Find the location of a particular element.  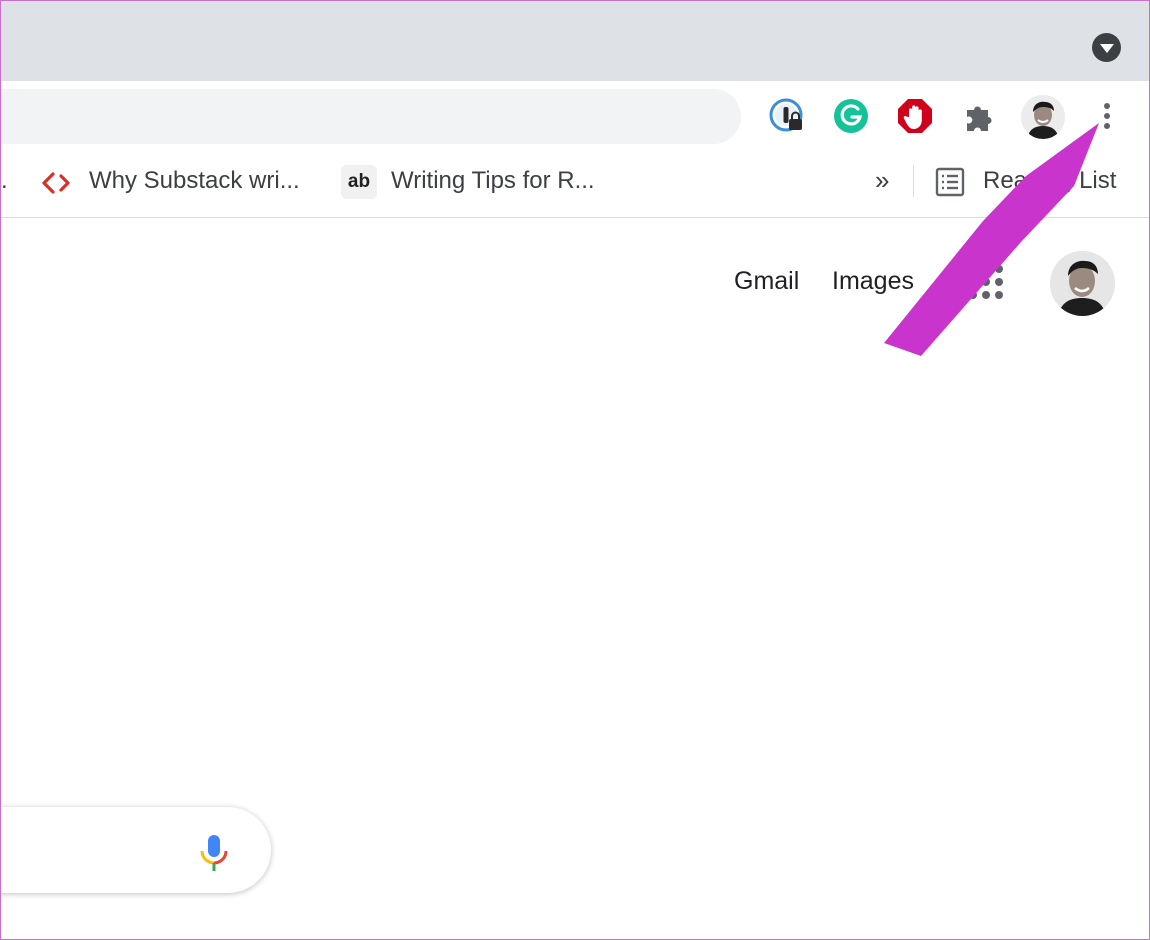

address-bar is located at coordinates (371, 116).